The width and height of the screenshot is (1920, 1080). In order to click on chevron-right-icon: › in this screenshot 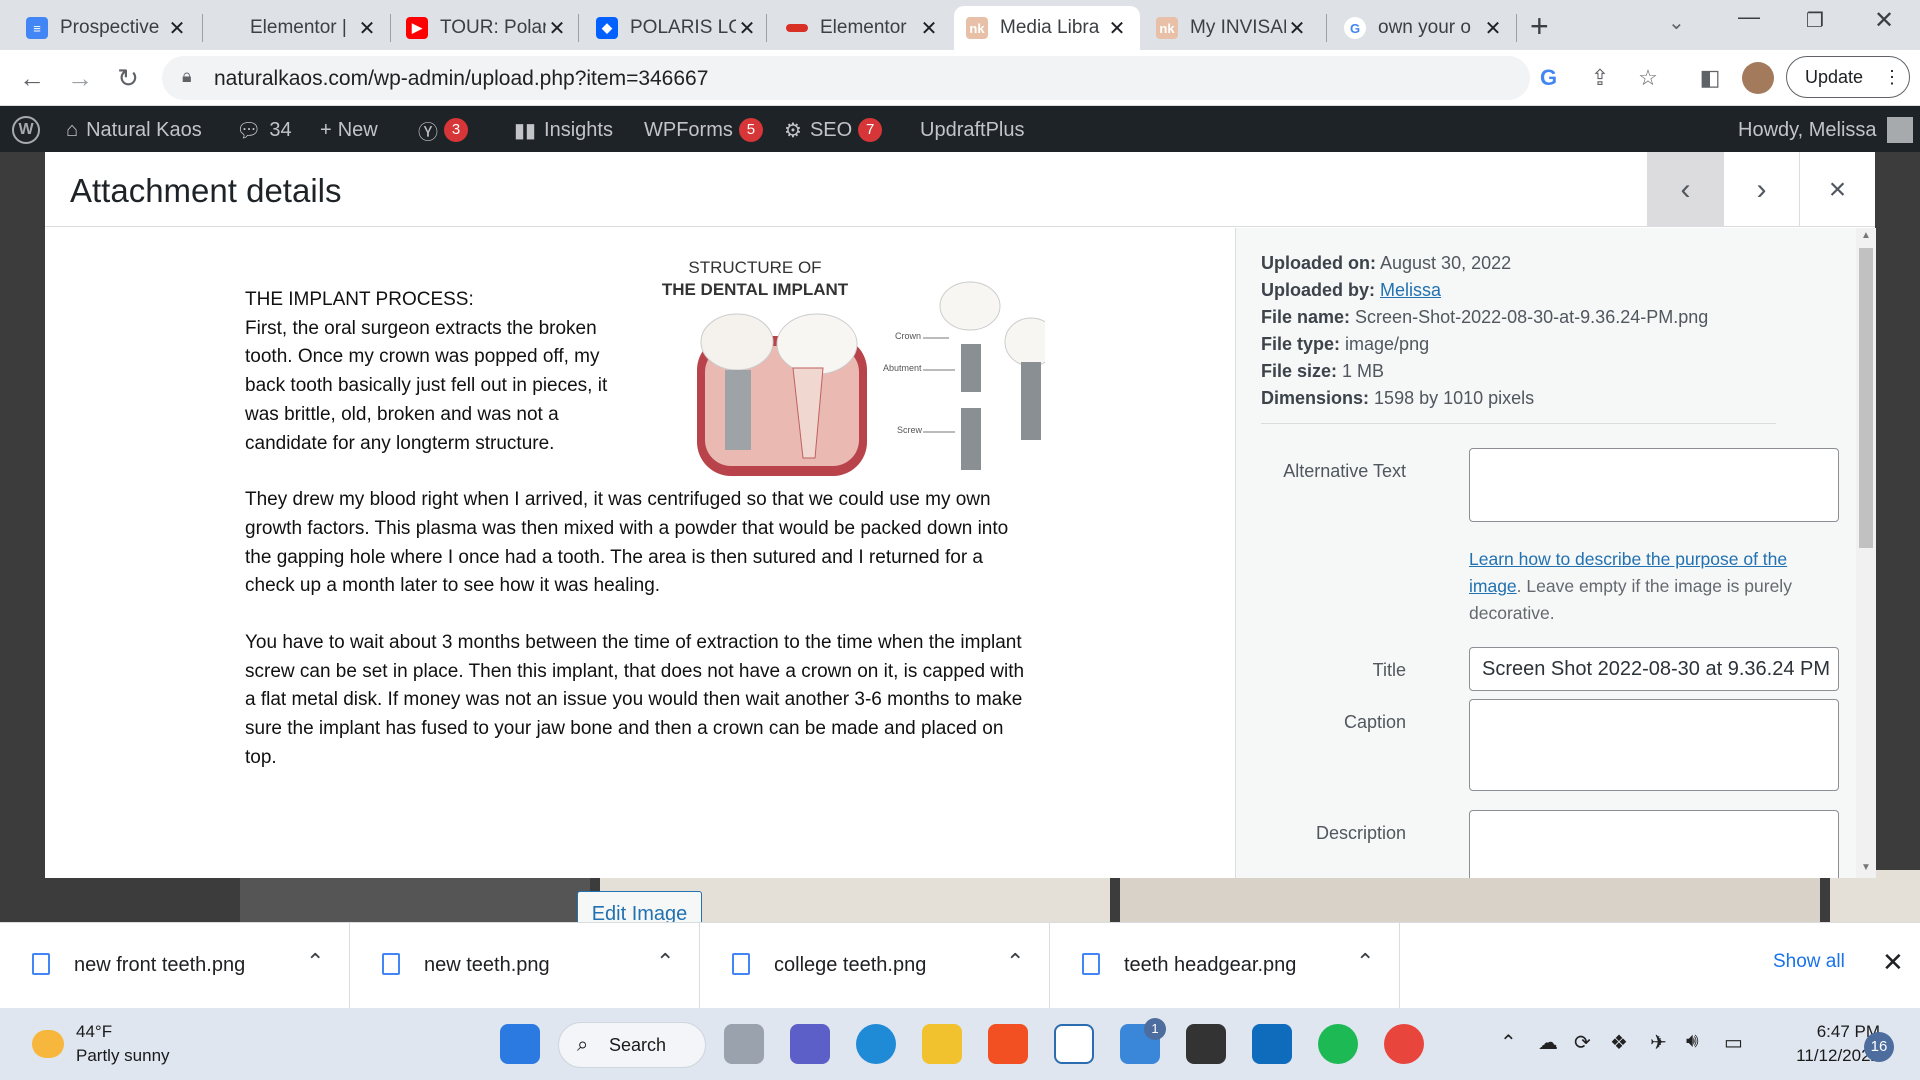, I will do `click(1761, 189)`.